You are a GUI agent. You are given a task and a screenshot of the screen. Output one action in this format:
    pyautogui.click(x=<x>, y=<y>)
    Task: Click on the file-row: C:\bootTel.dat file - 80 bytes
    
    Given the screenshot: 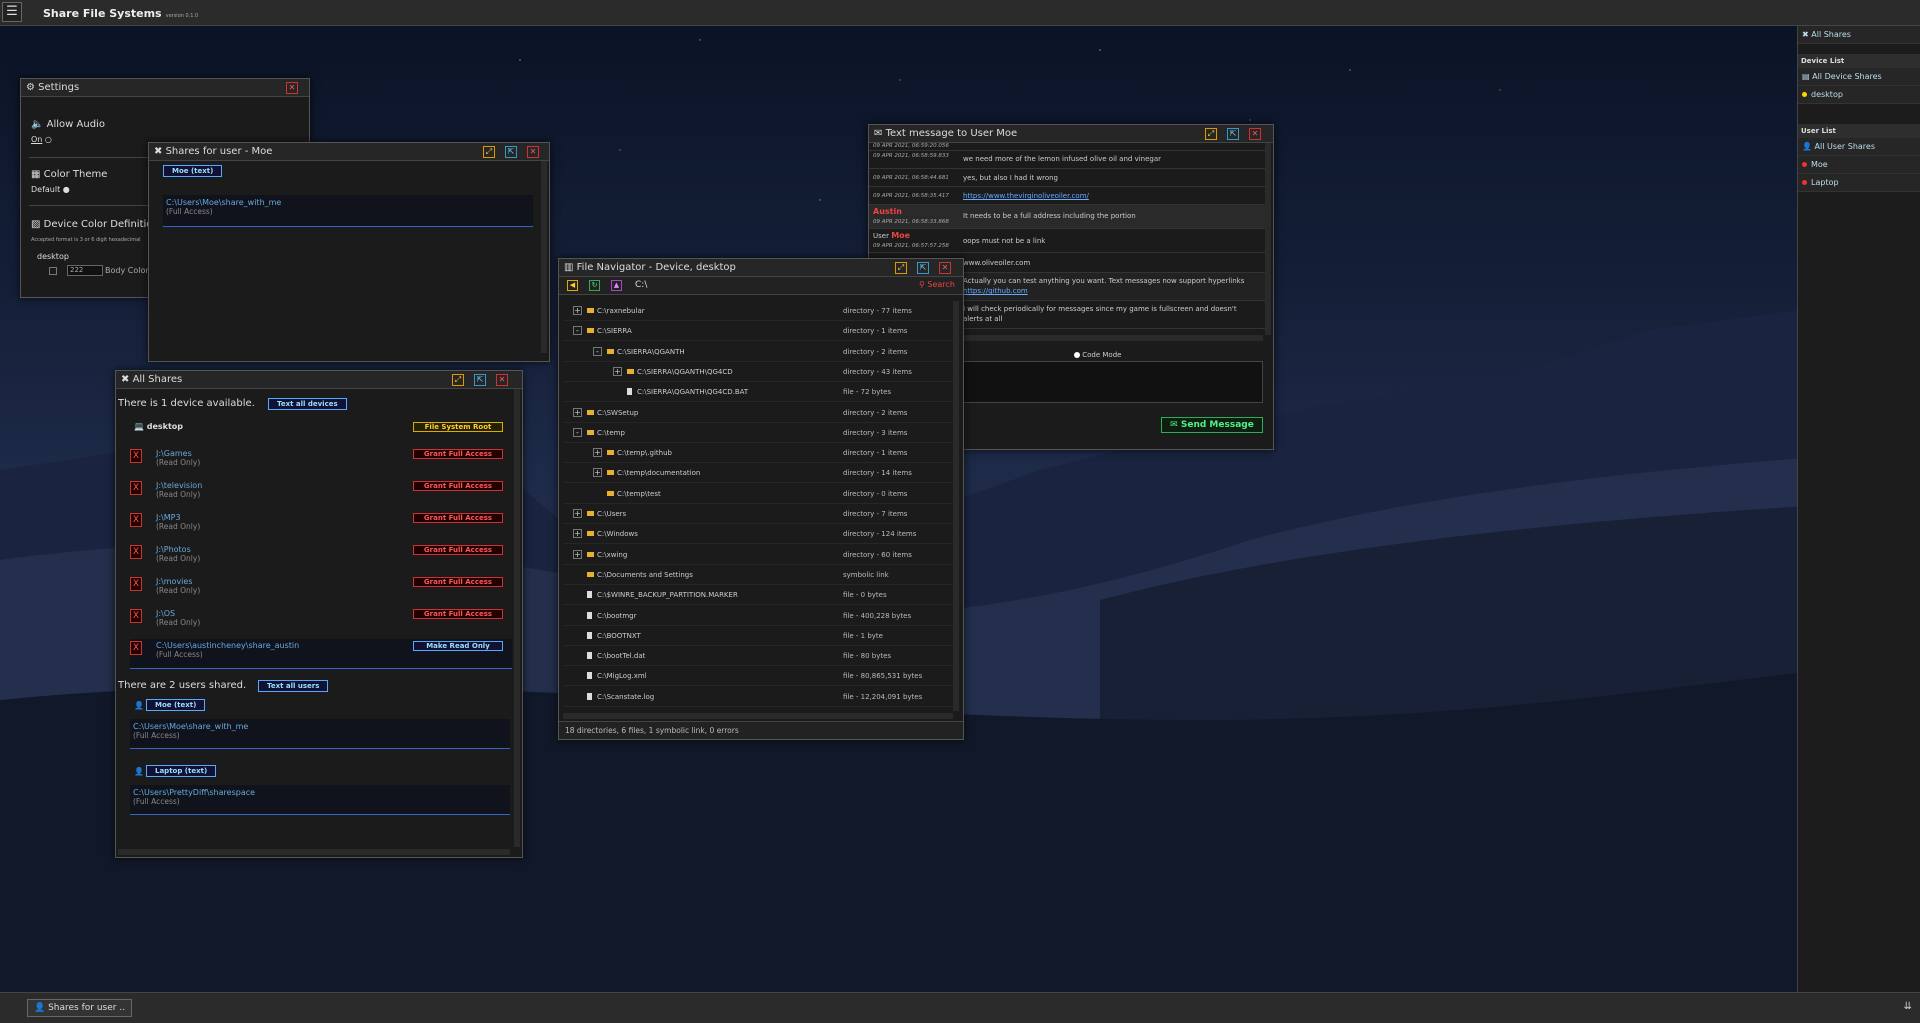 What is the action you would take?
    pyautogui.click(x=760, y=656)
    